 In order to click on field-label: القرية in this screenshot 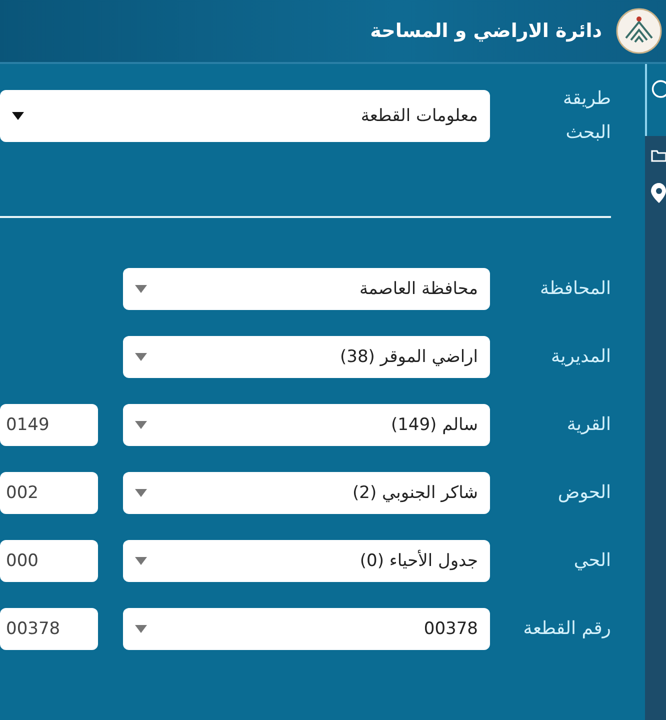, I will do `click(589, 425)`.